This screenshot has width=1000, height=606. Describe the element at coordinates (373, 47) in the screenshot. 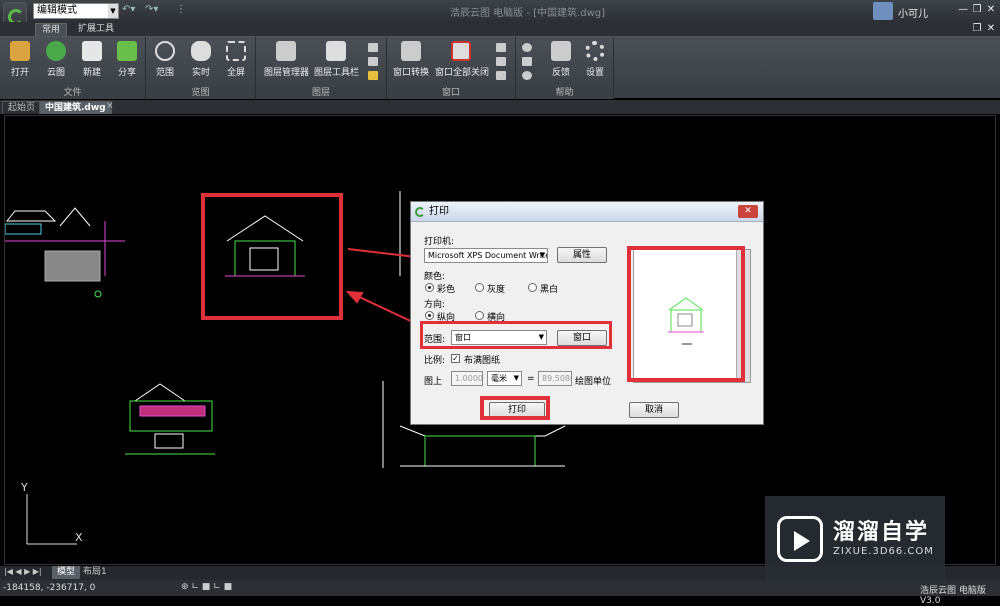

I see `layer-tool-1-icon` at that location.